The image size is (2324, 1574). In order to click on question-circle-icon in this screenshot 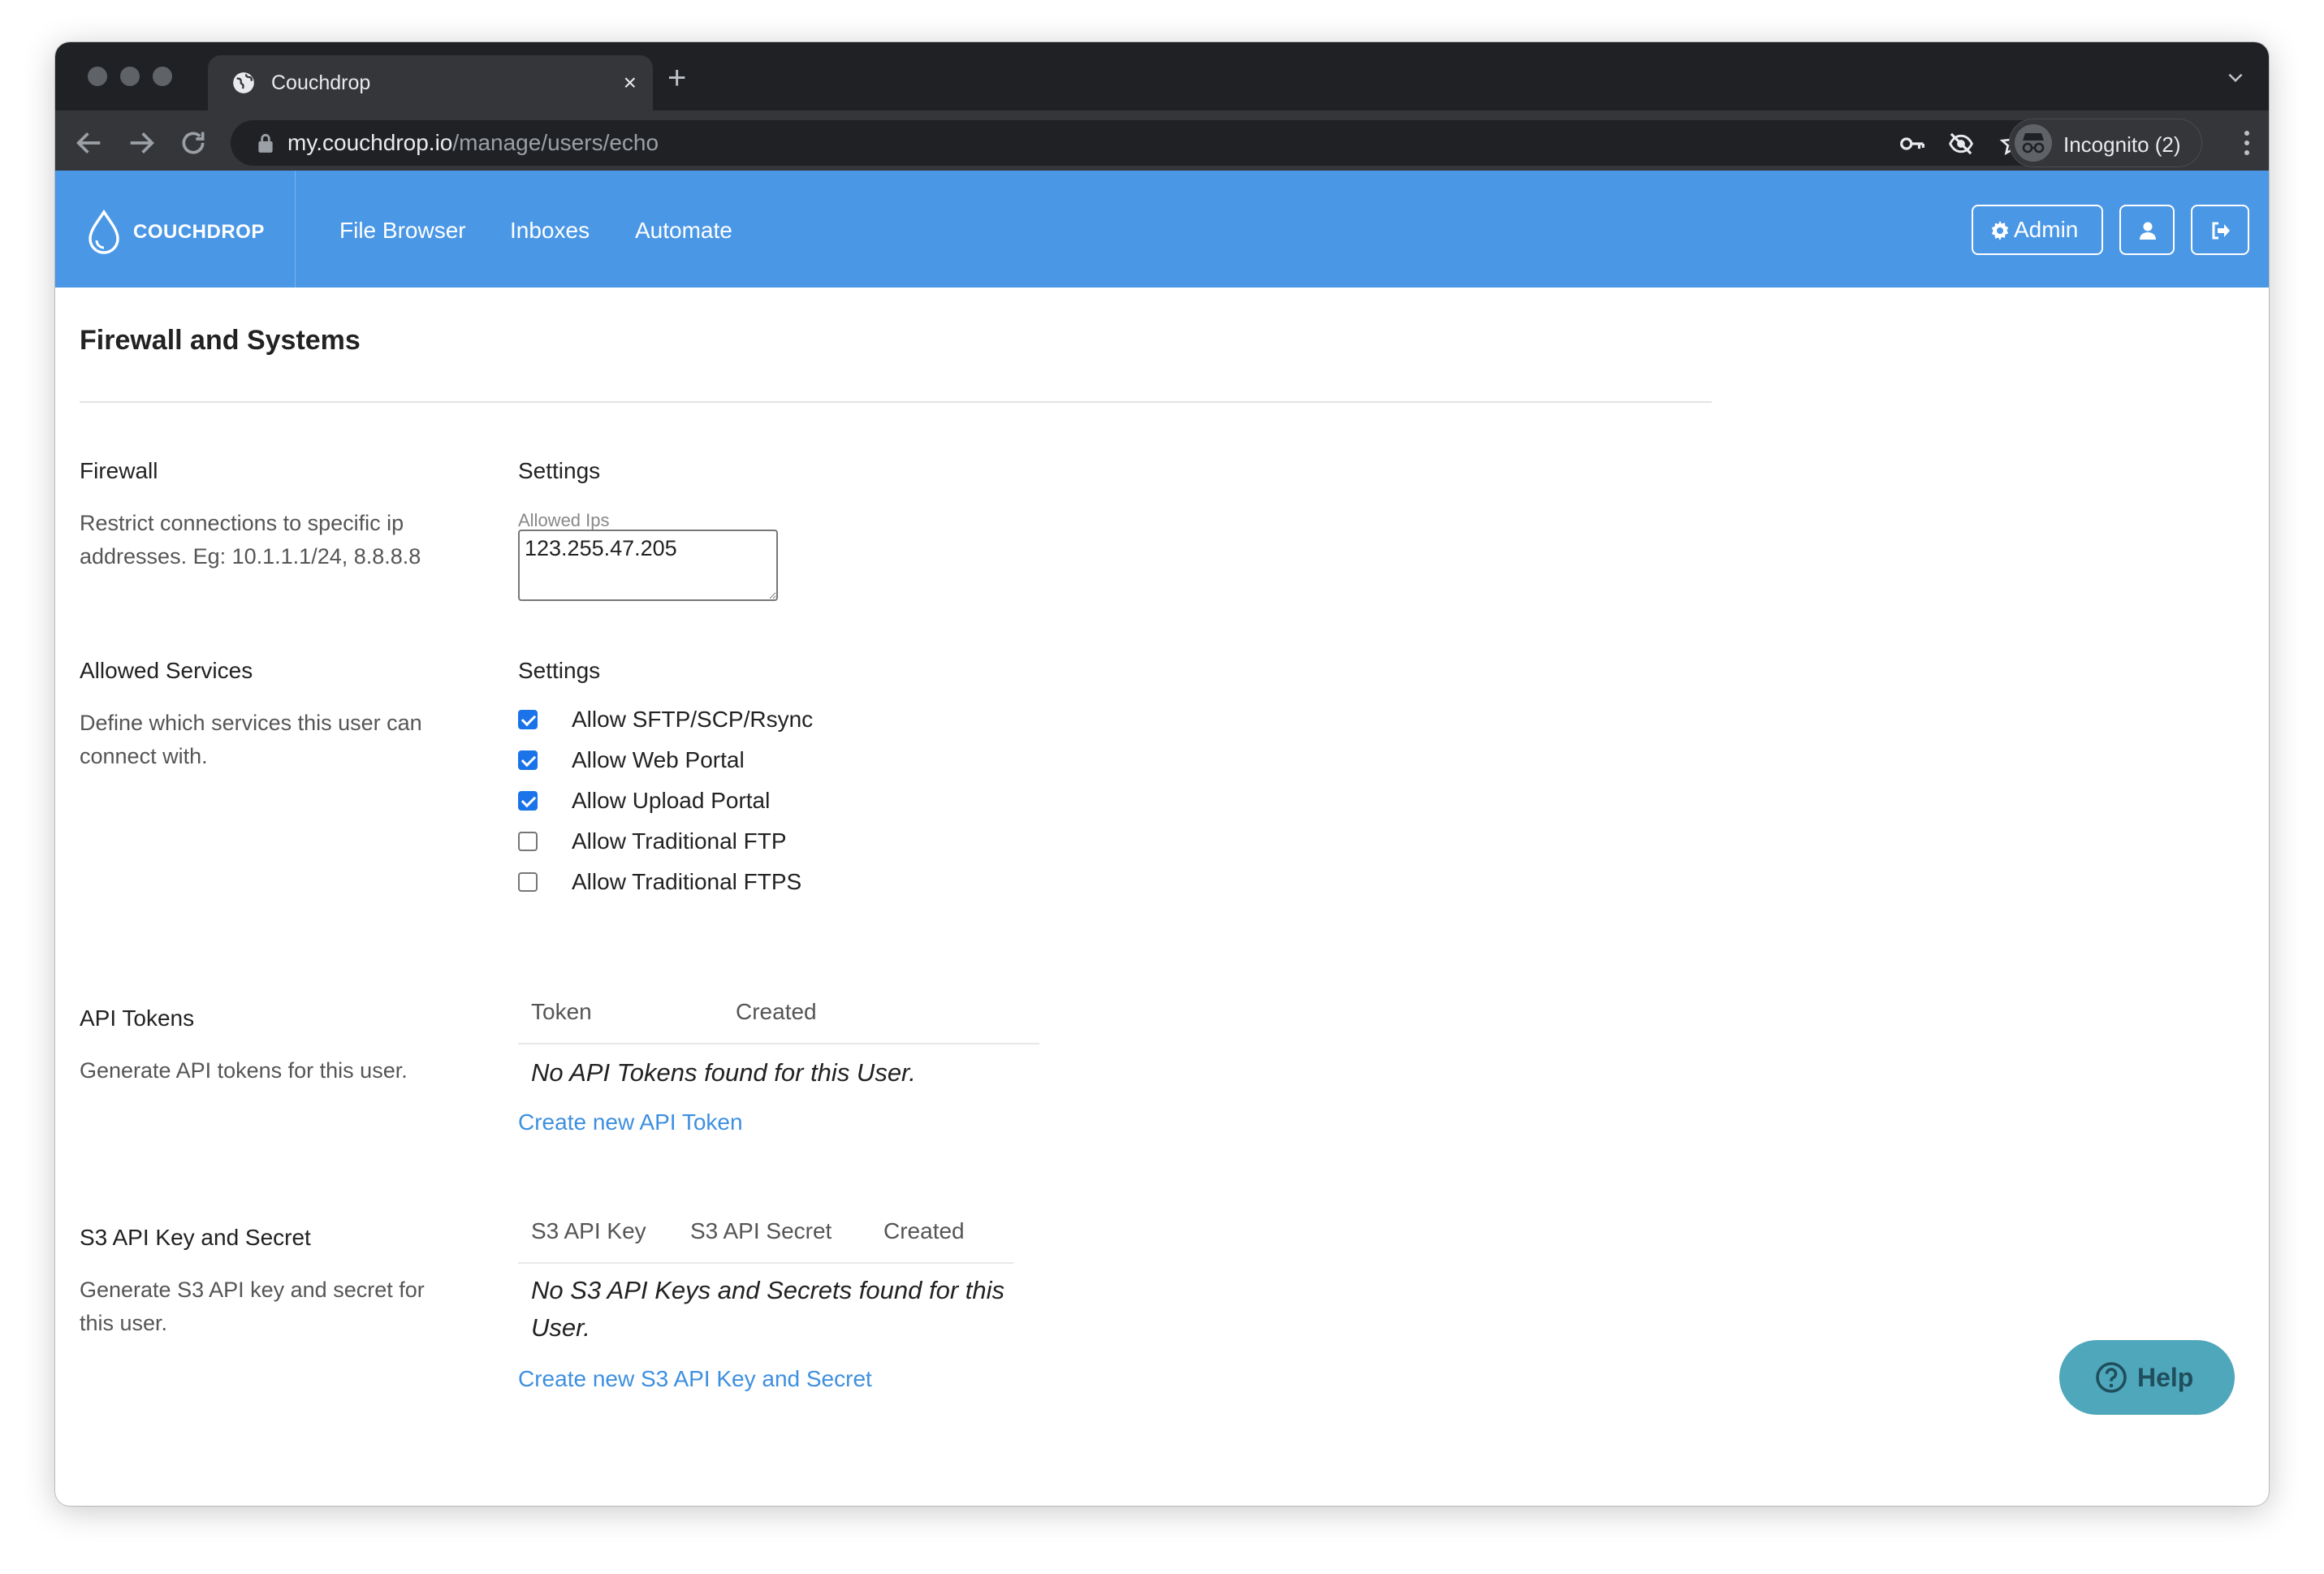, I will do `click(2111, 1377)`.